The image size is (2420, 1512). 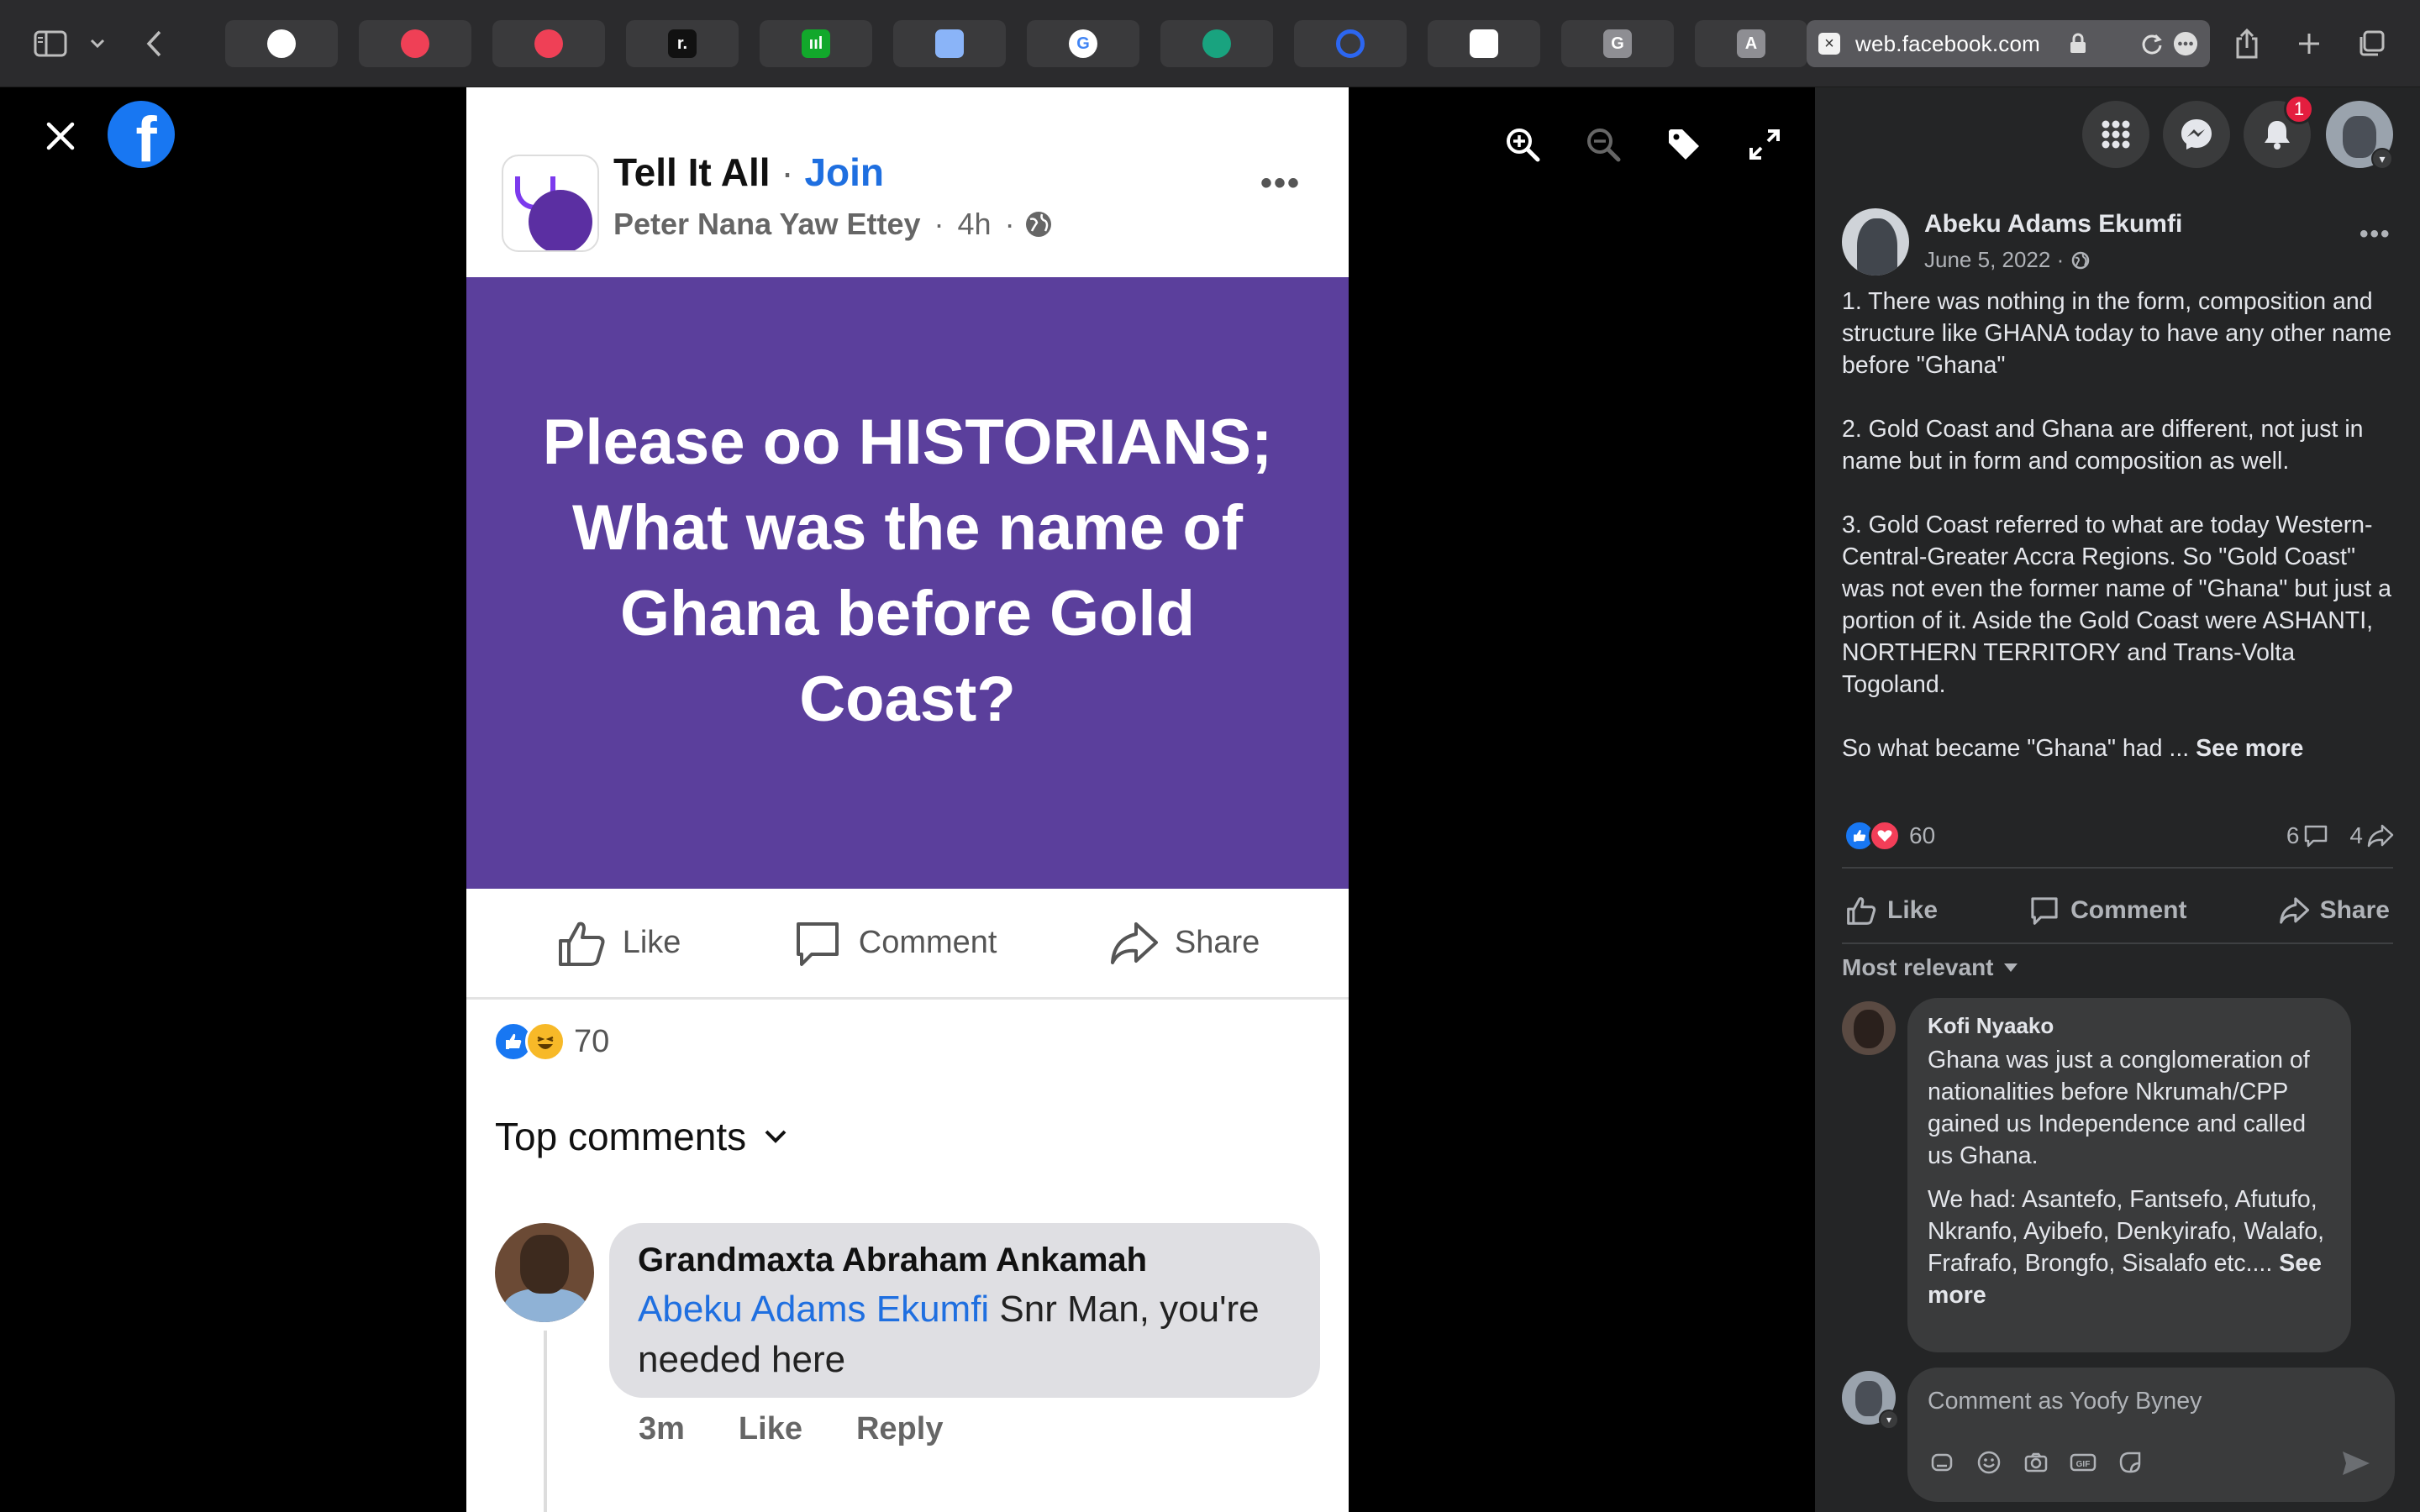 I want to click on post-author-avatar, so click(x=1875, y=242).